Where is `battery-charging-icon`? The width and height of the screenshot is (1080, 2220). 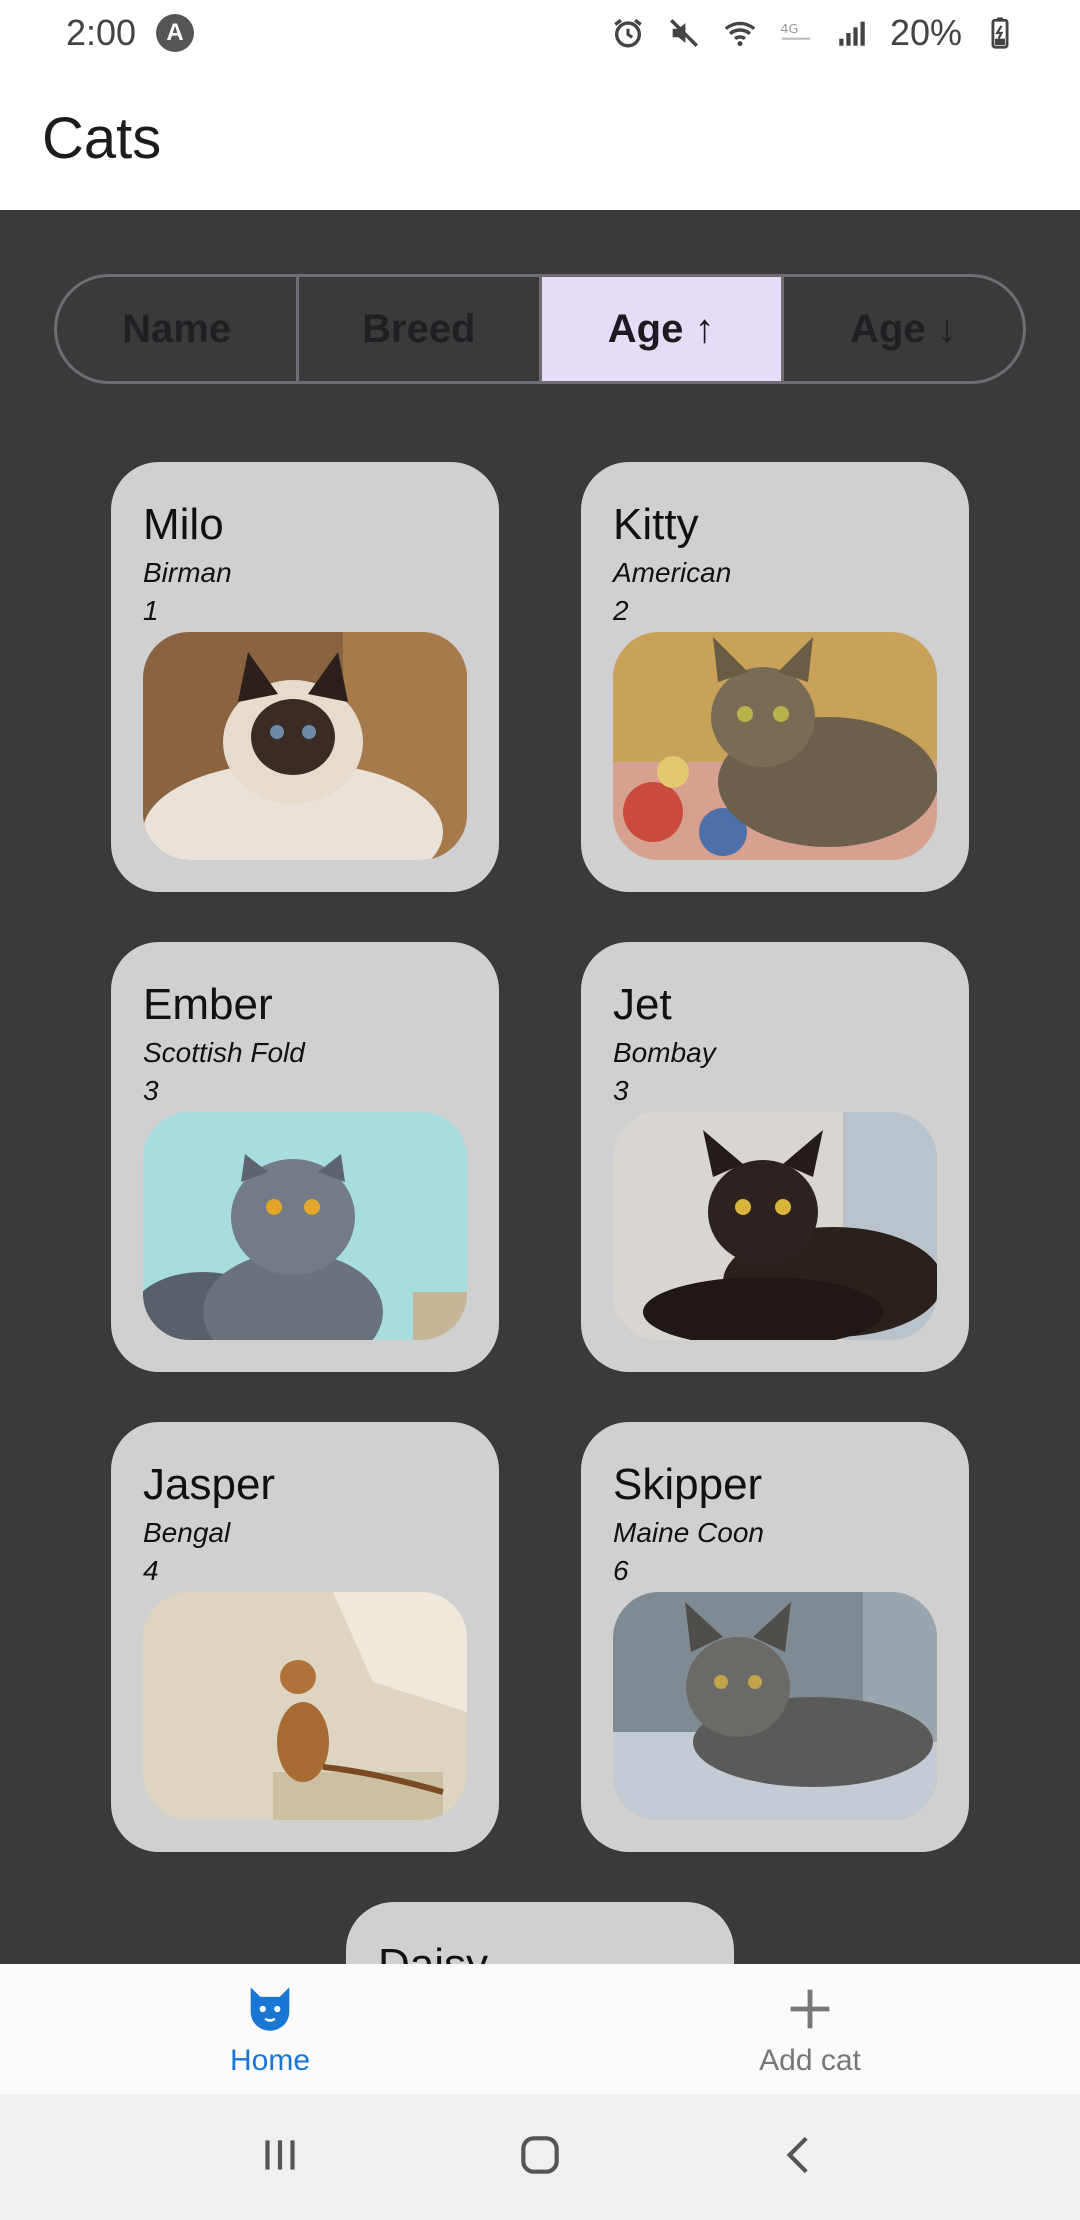
battery-charging-icon is located at coordinates (1000, 33).